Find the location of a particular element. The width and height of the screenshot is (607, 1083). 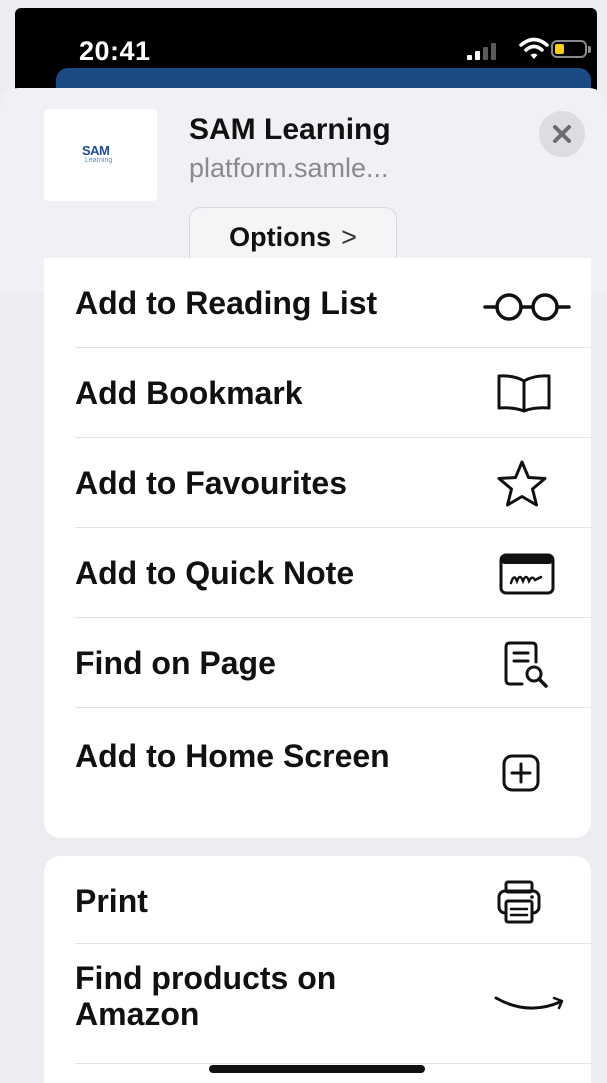

menu-item-add-to-reading-list: Add to Reading List is located at coordinates (317, 303).